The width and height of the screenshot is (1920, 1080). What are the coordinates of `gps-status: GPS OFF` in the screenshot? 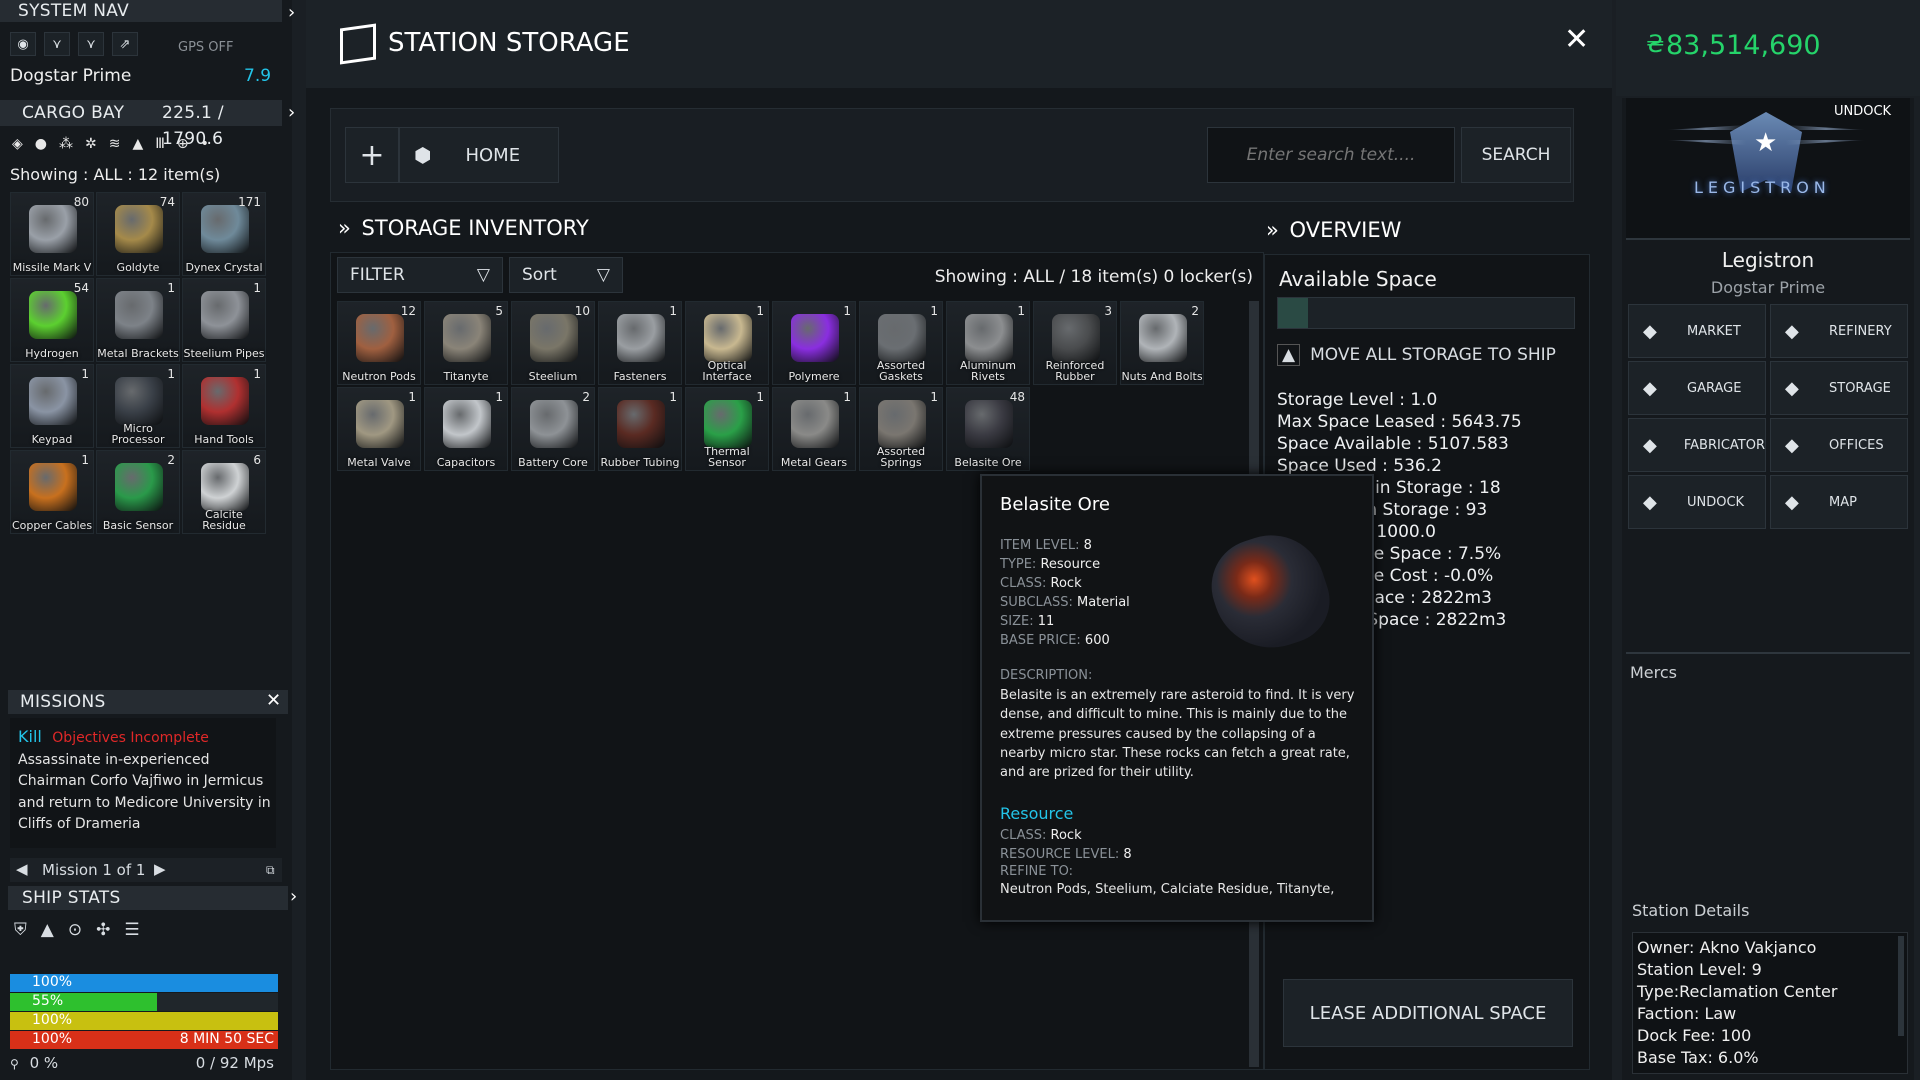 It's located at (206, 47).